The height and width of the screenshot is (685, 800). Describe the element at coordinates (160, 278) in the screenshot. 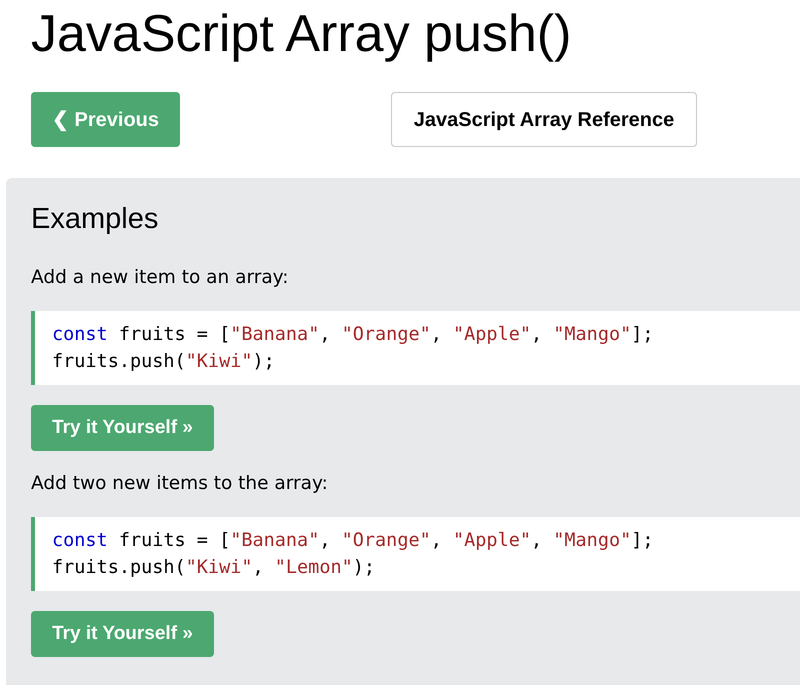

I see `example-description: Add a new item to an array:` at that location.